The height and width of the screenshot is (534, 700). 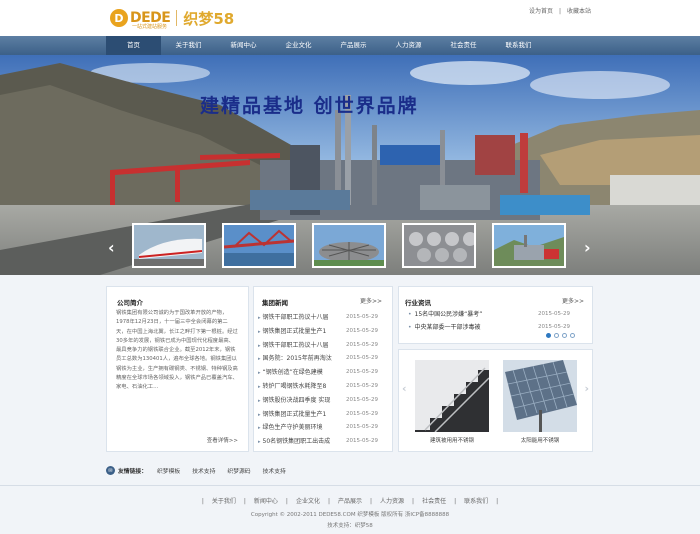 I want to click on nav-responsibility: 社会责任, so click(x=463, y=45).